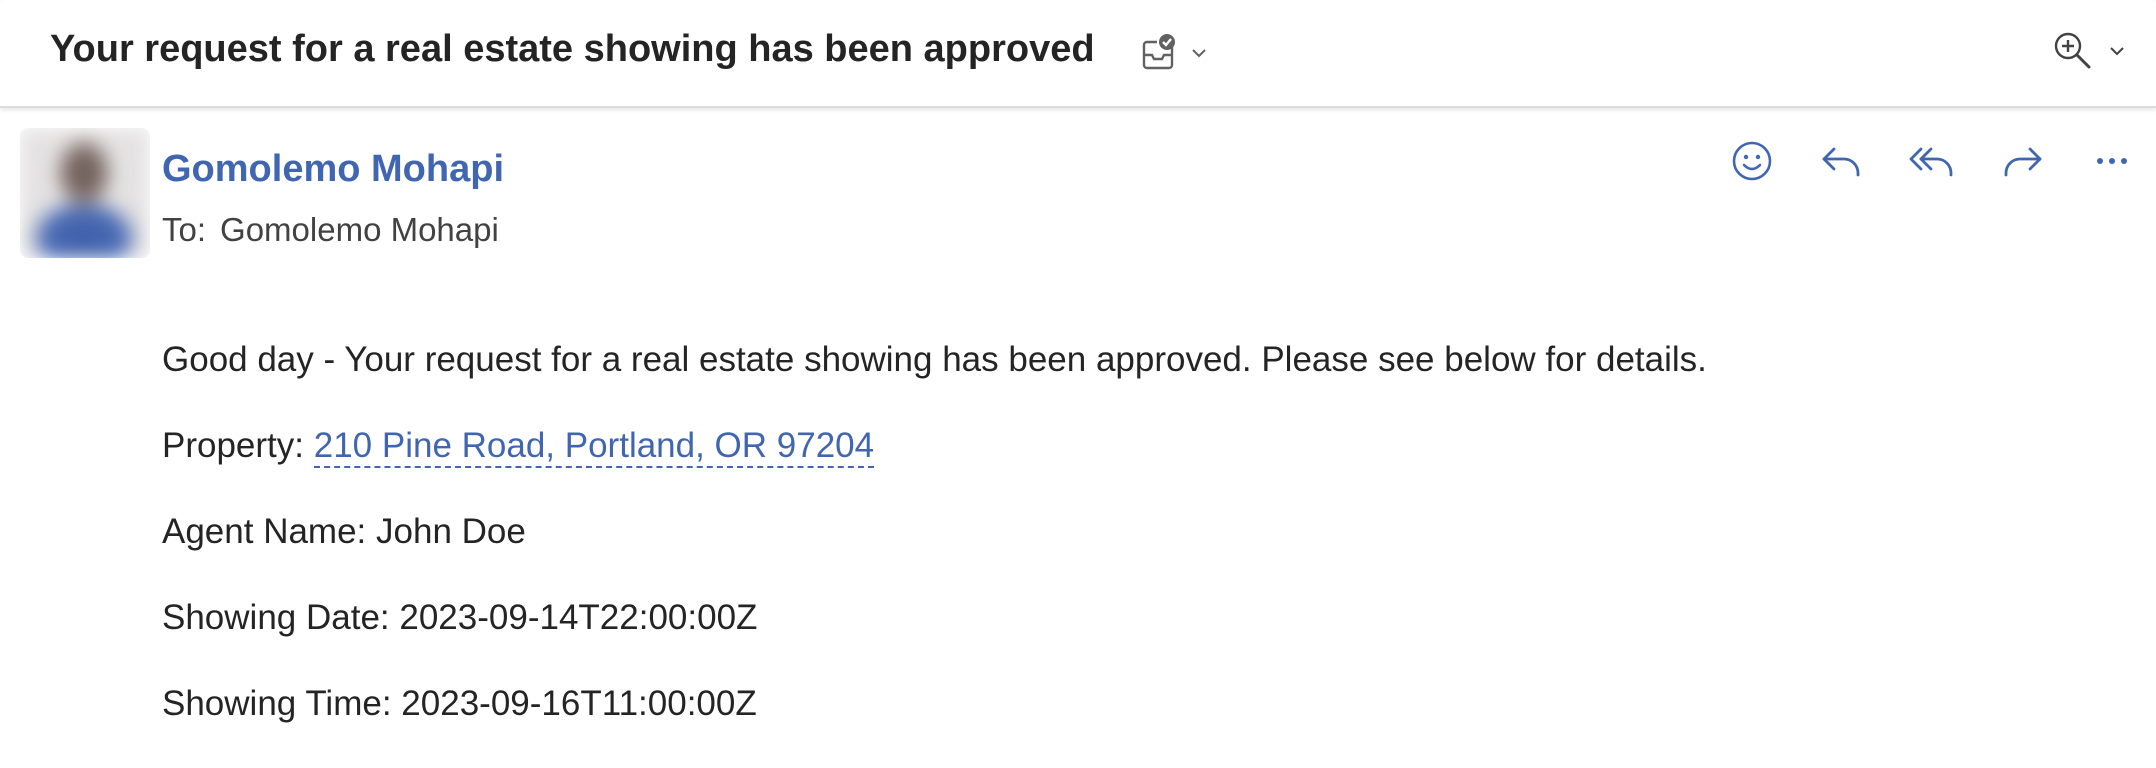 This screenshot has height=768, width=2156. Describe the element at coordinates (934, 704) in the screenshot. I see `showing-time-line: Showing Time: 2023-09-16T11:00:00Z` at that location.